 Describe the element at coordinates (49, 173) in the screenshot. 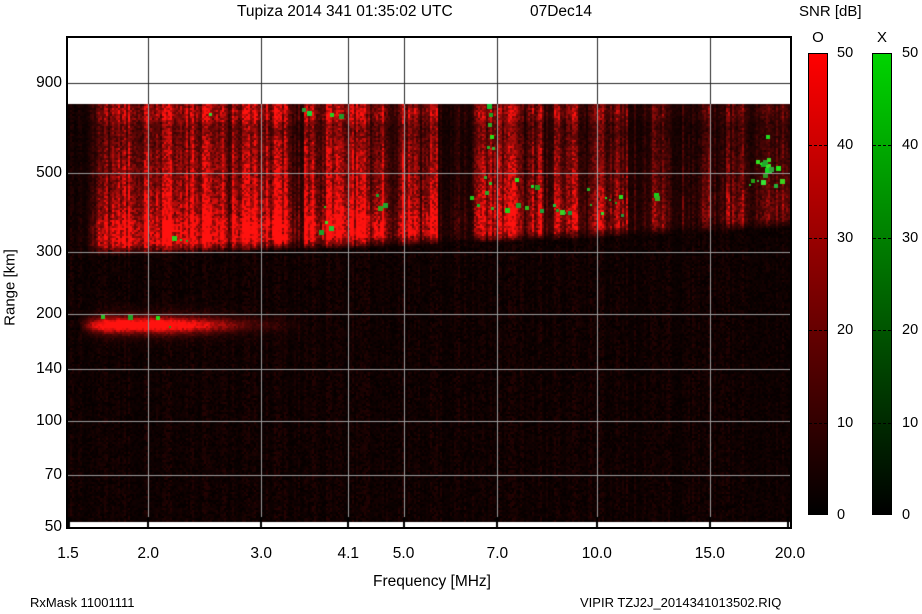

I see `y-tick-label: 500` at that location.